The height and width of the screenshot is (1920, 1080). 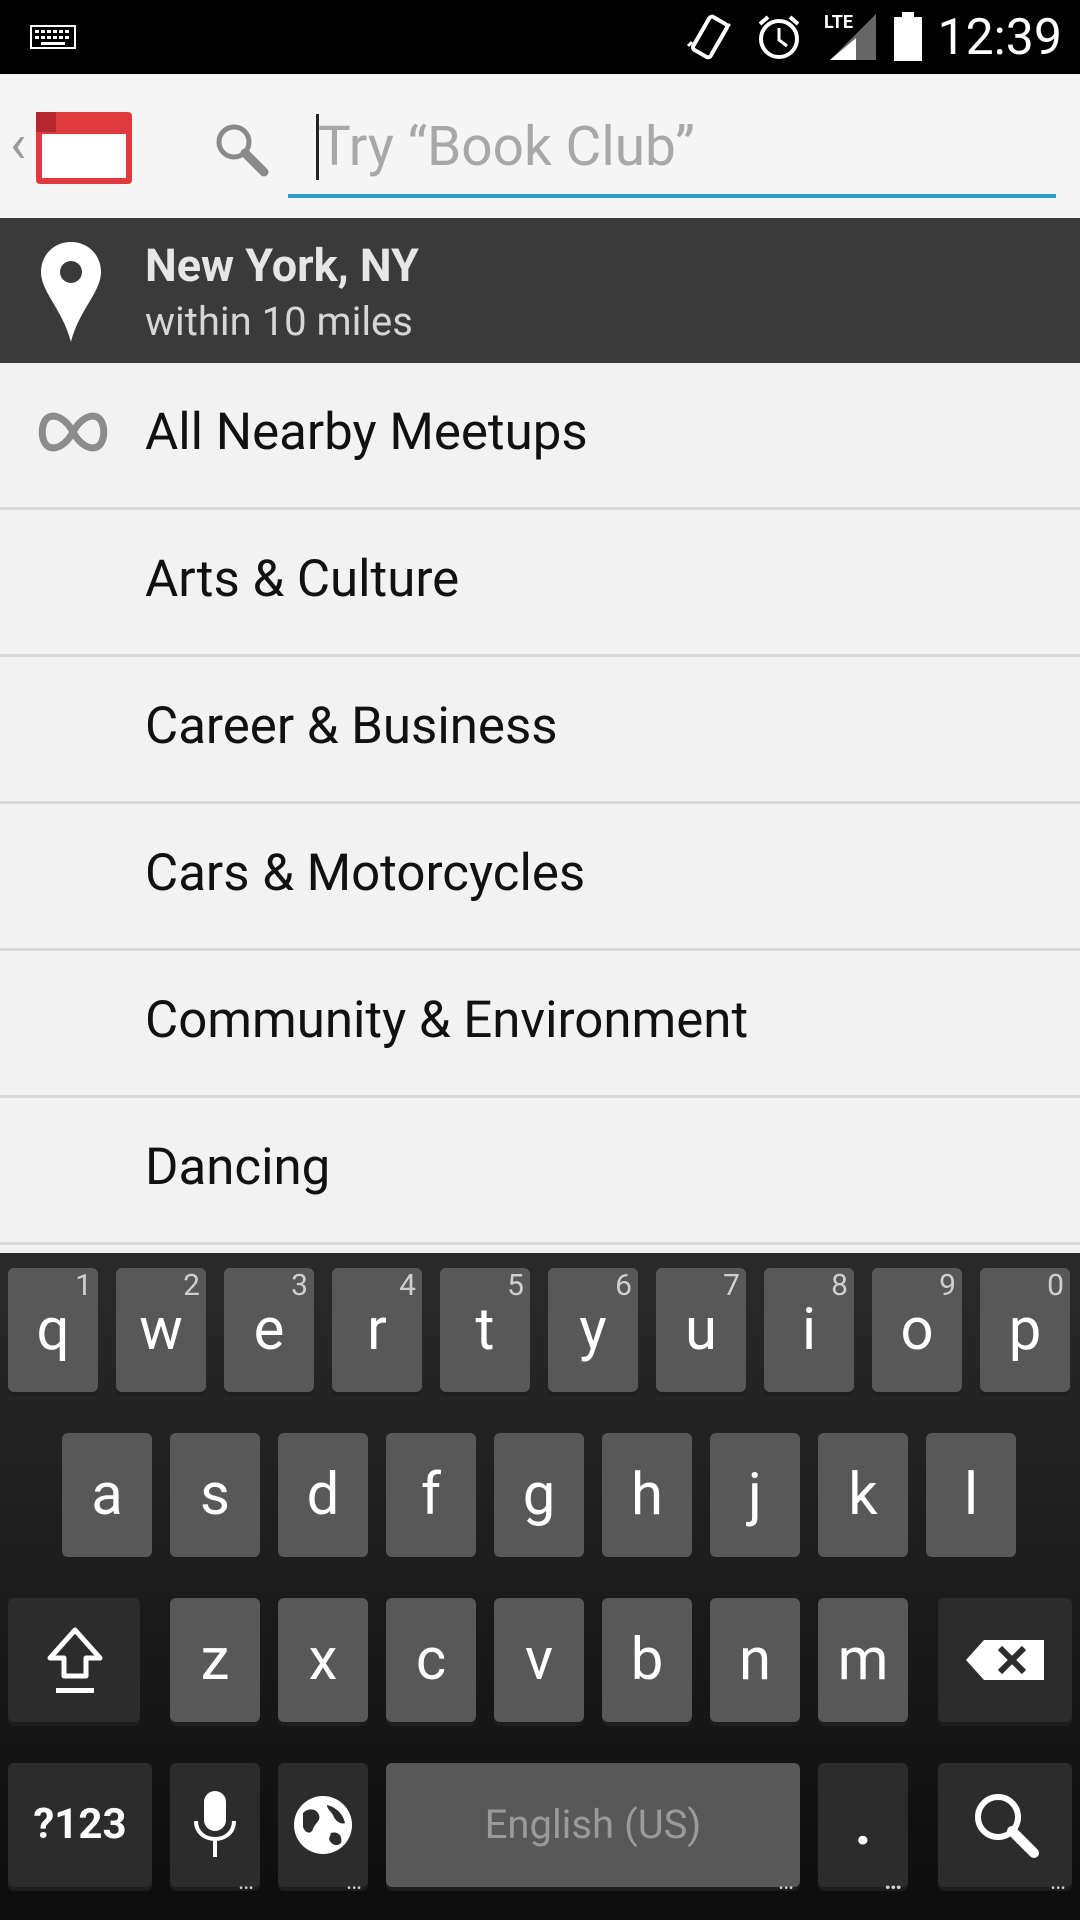 What do you see at coordinates (540, 290) in the screenshot?
I see `location-bar: New York, NY within 10 miles` at bounding box center [540, 290].